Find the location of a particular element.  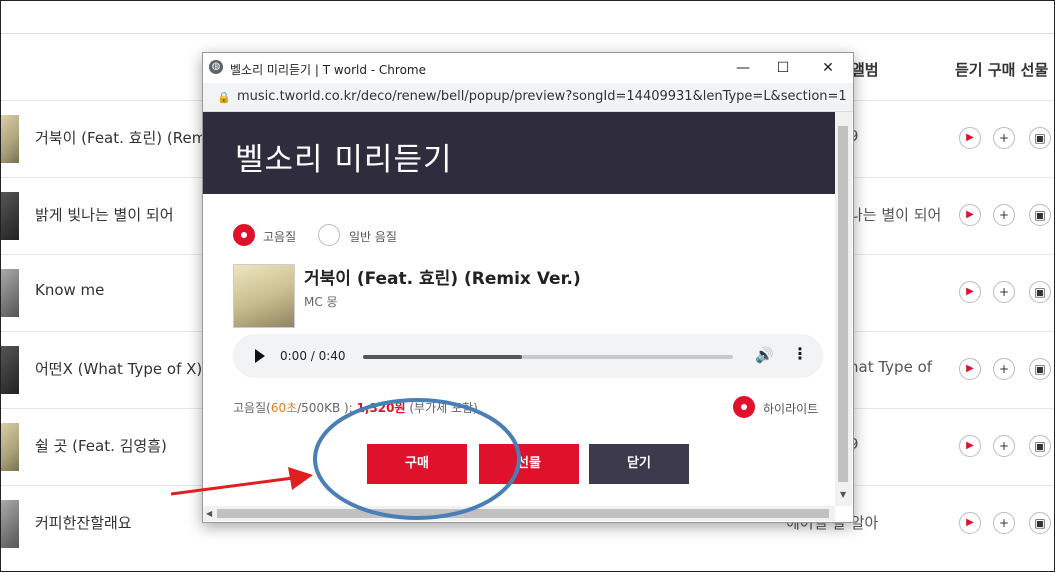

price-info: 고음질(60초/500KB ): 1,320원 (부가세 포함) is located at coordinates (355, 407).